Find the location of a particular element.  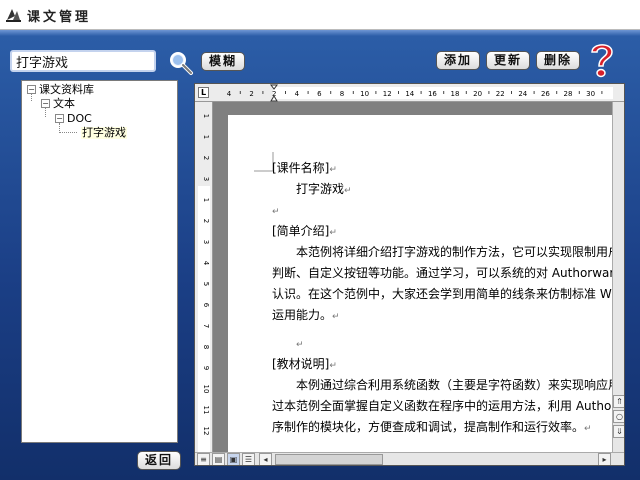

margin-corner-mark is located at coordinates (264, 162).